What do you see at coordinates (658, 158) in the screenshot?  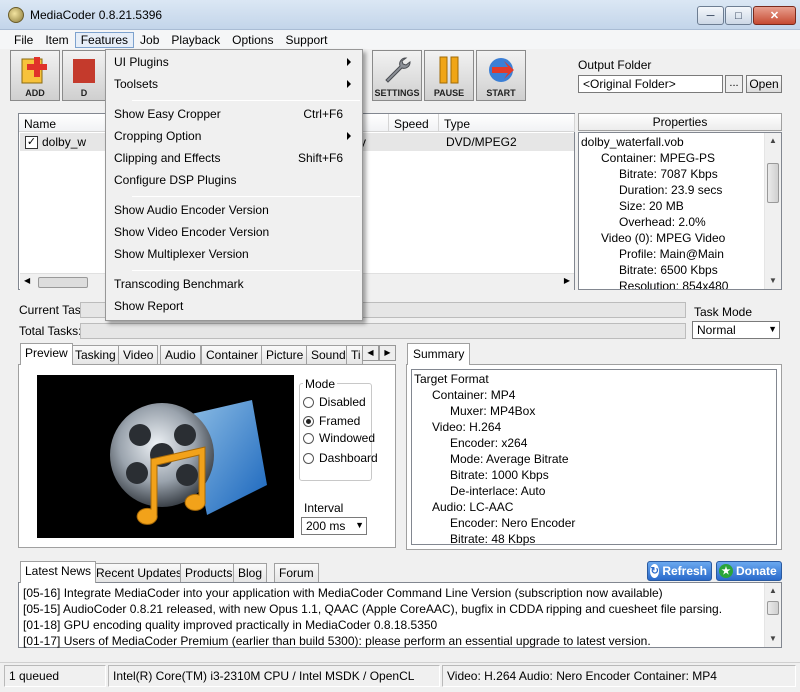 I see `tree-item: Container: MPEG-PS` at bounding box center [658, 158].